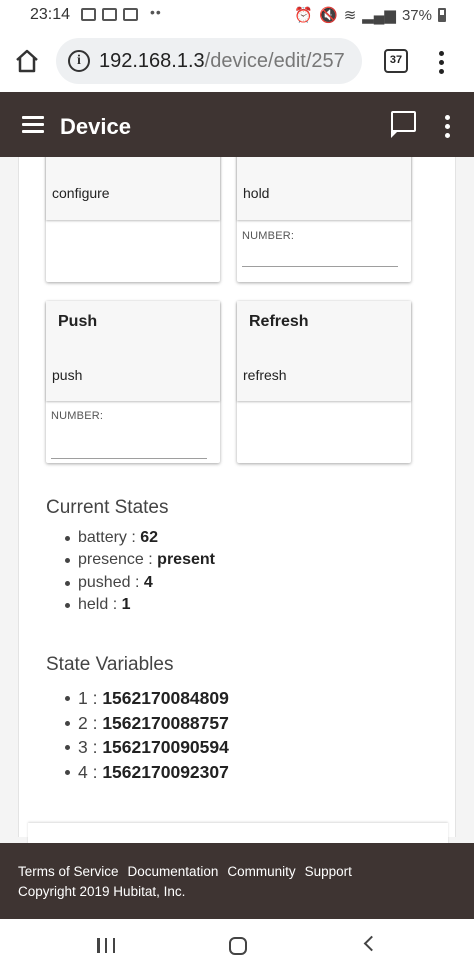  What do you see at coordinates (129, 448) in the screenshot?
I see `push-number-input` at bounding box center [129, 448].